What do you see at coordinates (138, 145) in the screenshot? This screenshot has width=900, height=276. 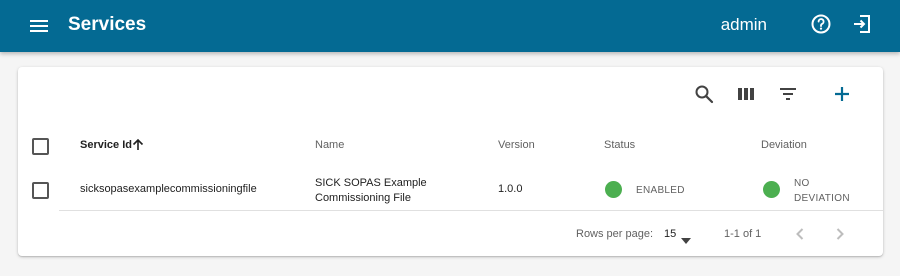 I see `sort-ascending-icon` at bounding box center [138, 145].